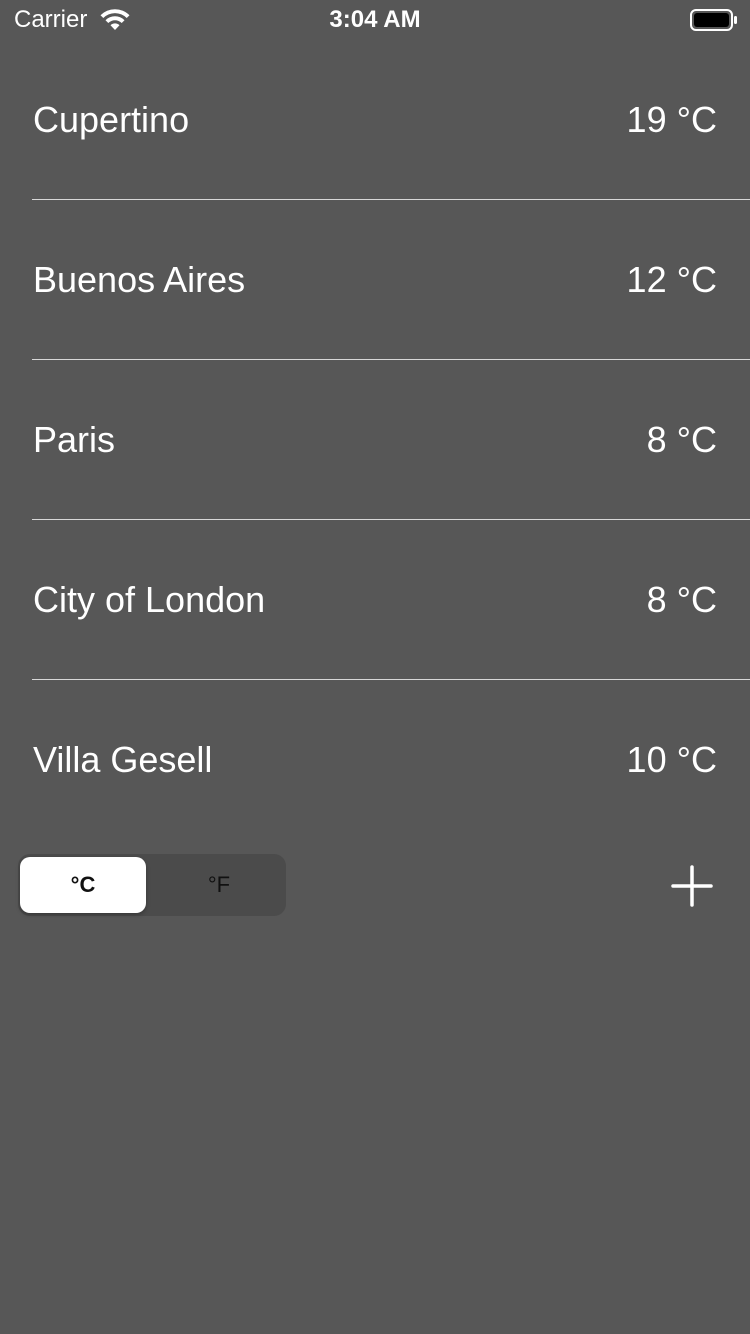 The height and width of the screenshot is (1334, 750). I want to click on city-name: City of London, so click(149, 599).